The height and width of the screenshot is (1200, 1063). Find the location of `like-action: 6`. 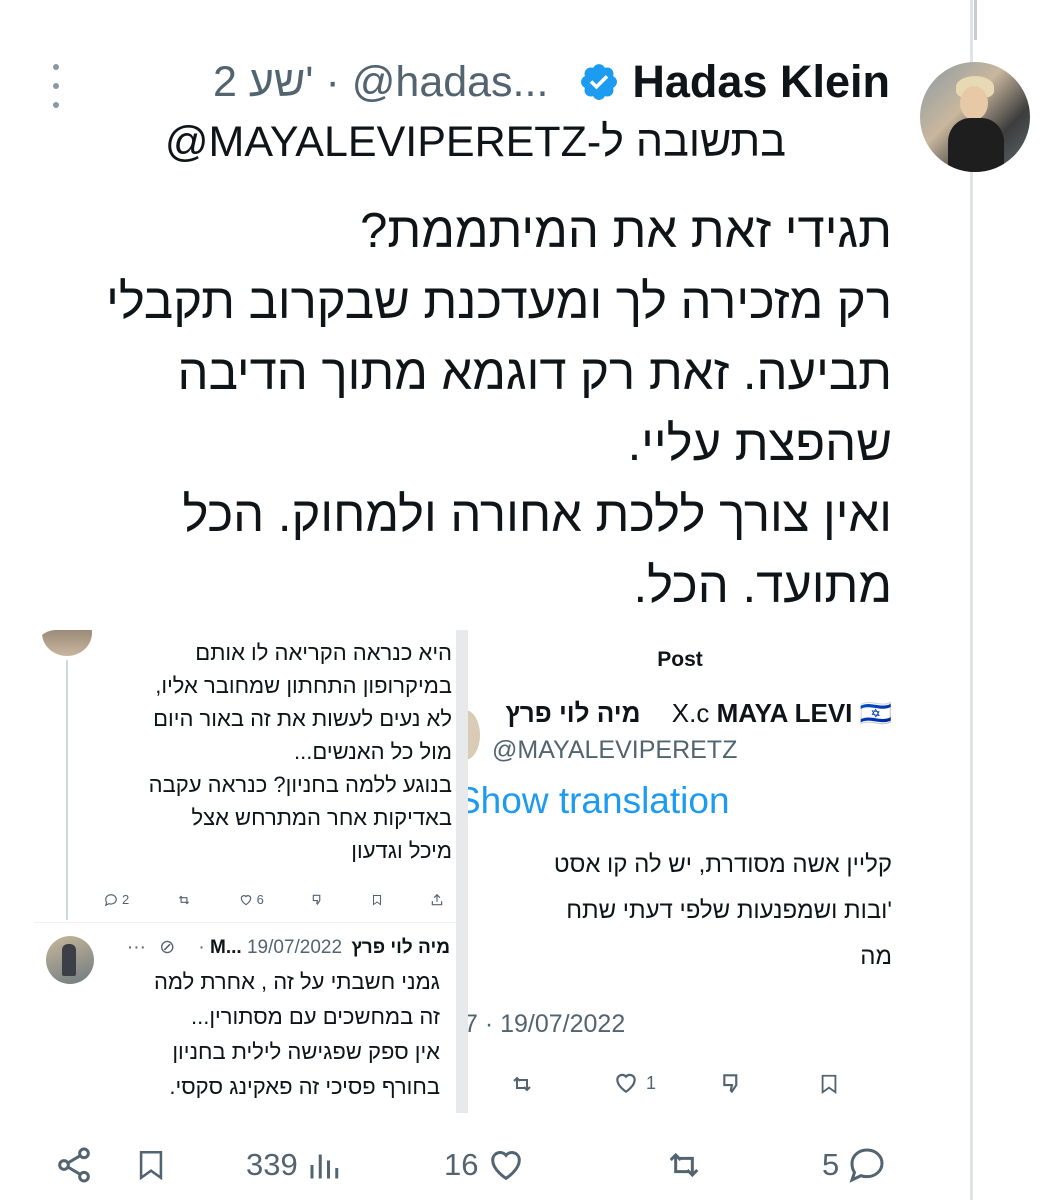

like-action: 6 is located at coordinates (251, 899).